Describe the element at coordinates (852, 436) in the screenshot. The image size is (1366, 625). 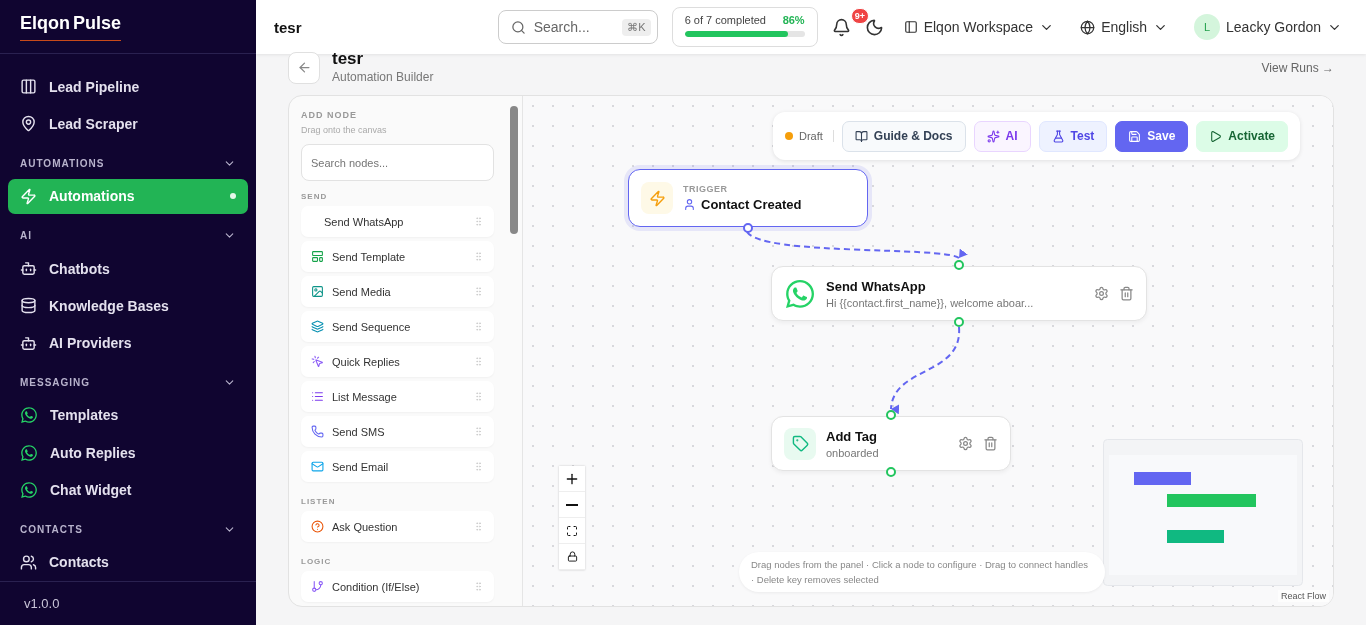
I see `node-title: Add Tag` at that location.